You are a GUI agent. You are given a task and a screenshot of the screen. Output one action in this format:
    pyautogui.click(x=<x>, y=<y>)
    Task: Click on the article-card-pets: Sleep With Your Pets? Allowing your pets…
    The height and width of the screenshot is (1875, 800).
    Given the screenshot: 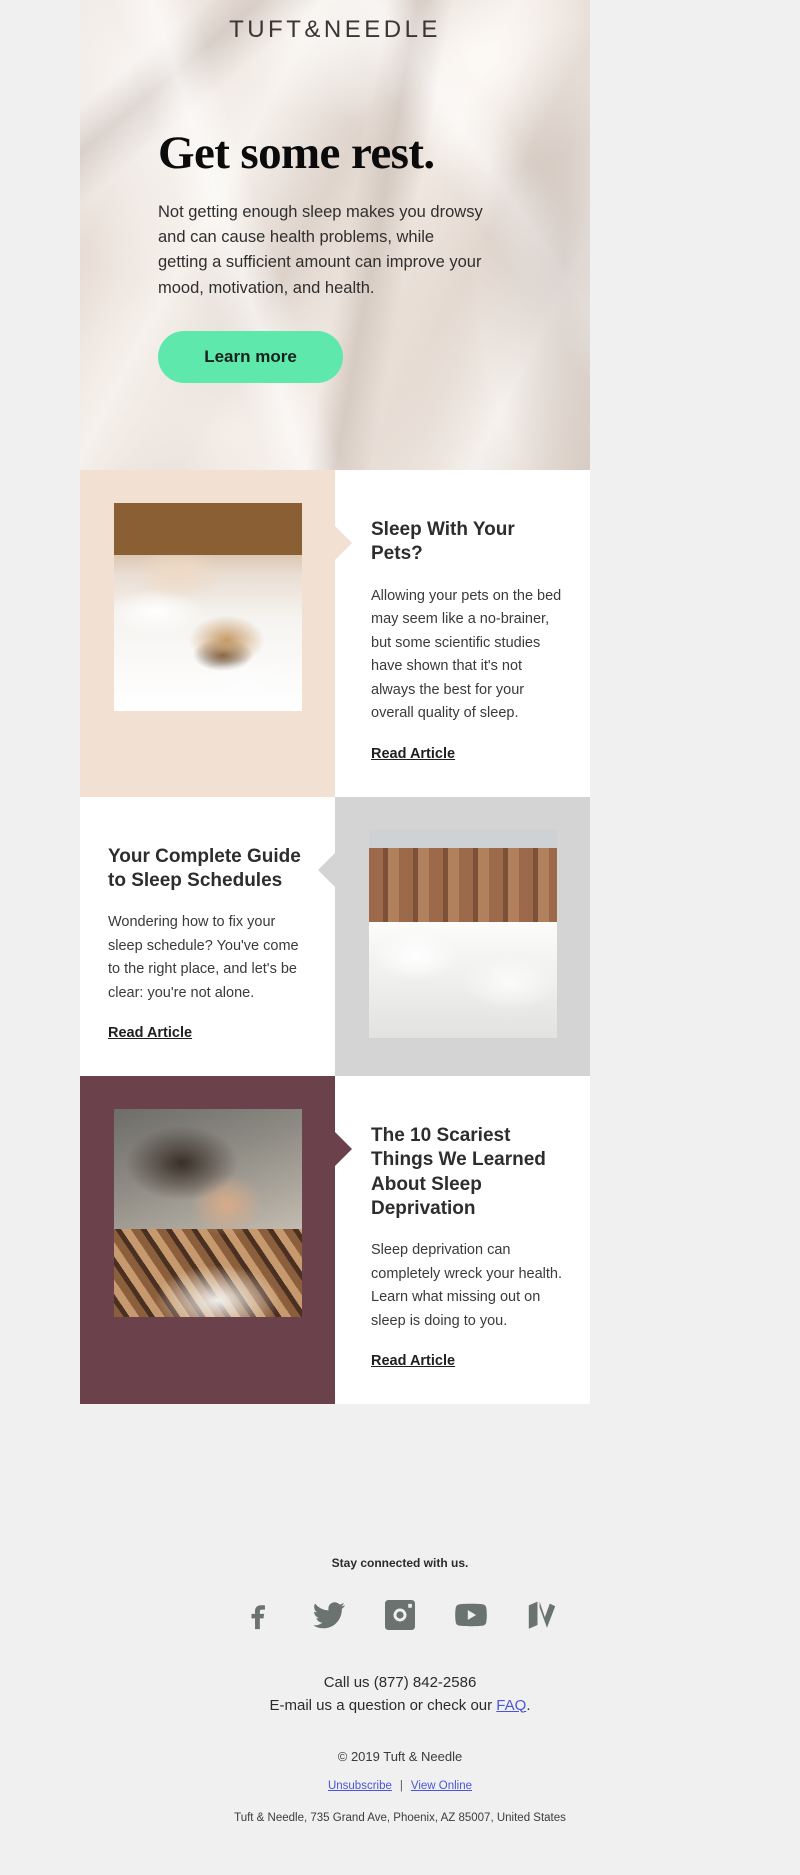 What is the action you would take?
    pyautogui.click(x=335, y=633)
    